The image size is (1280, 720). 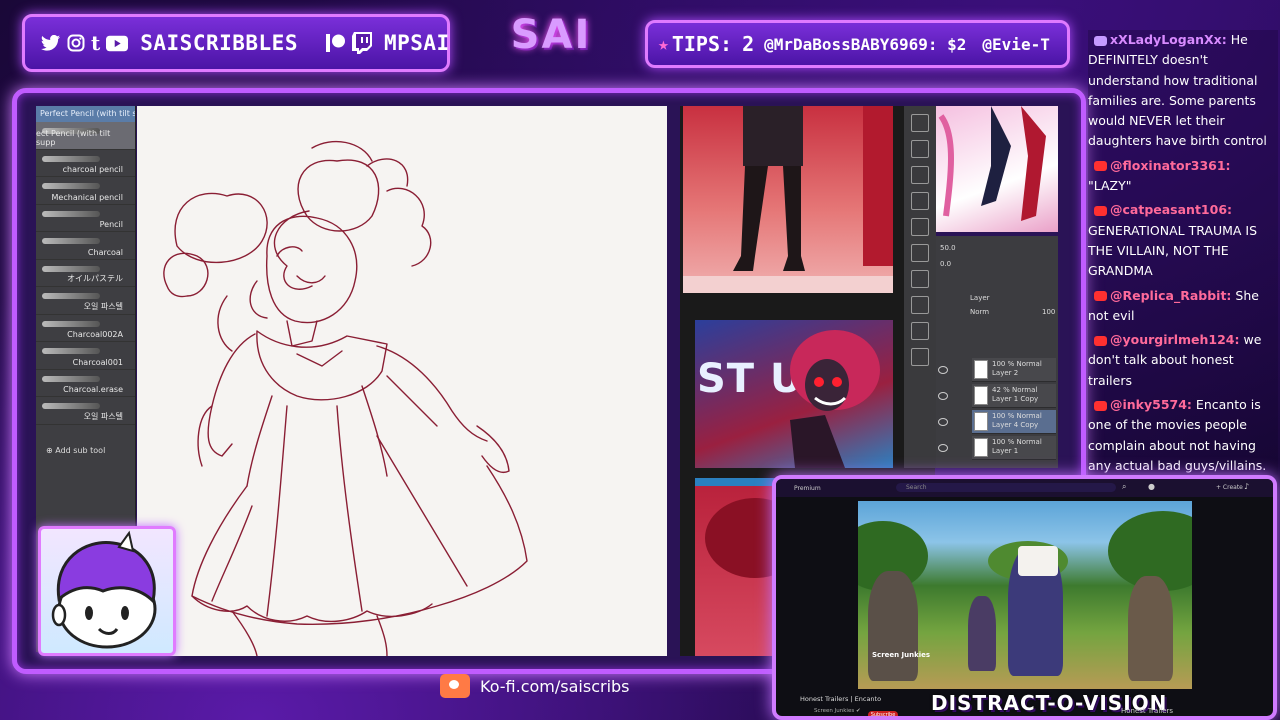 I want to click on brush-label: オイルパステル, so click(x=95, y=278).